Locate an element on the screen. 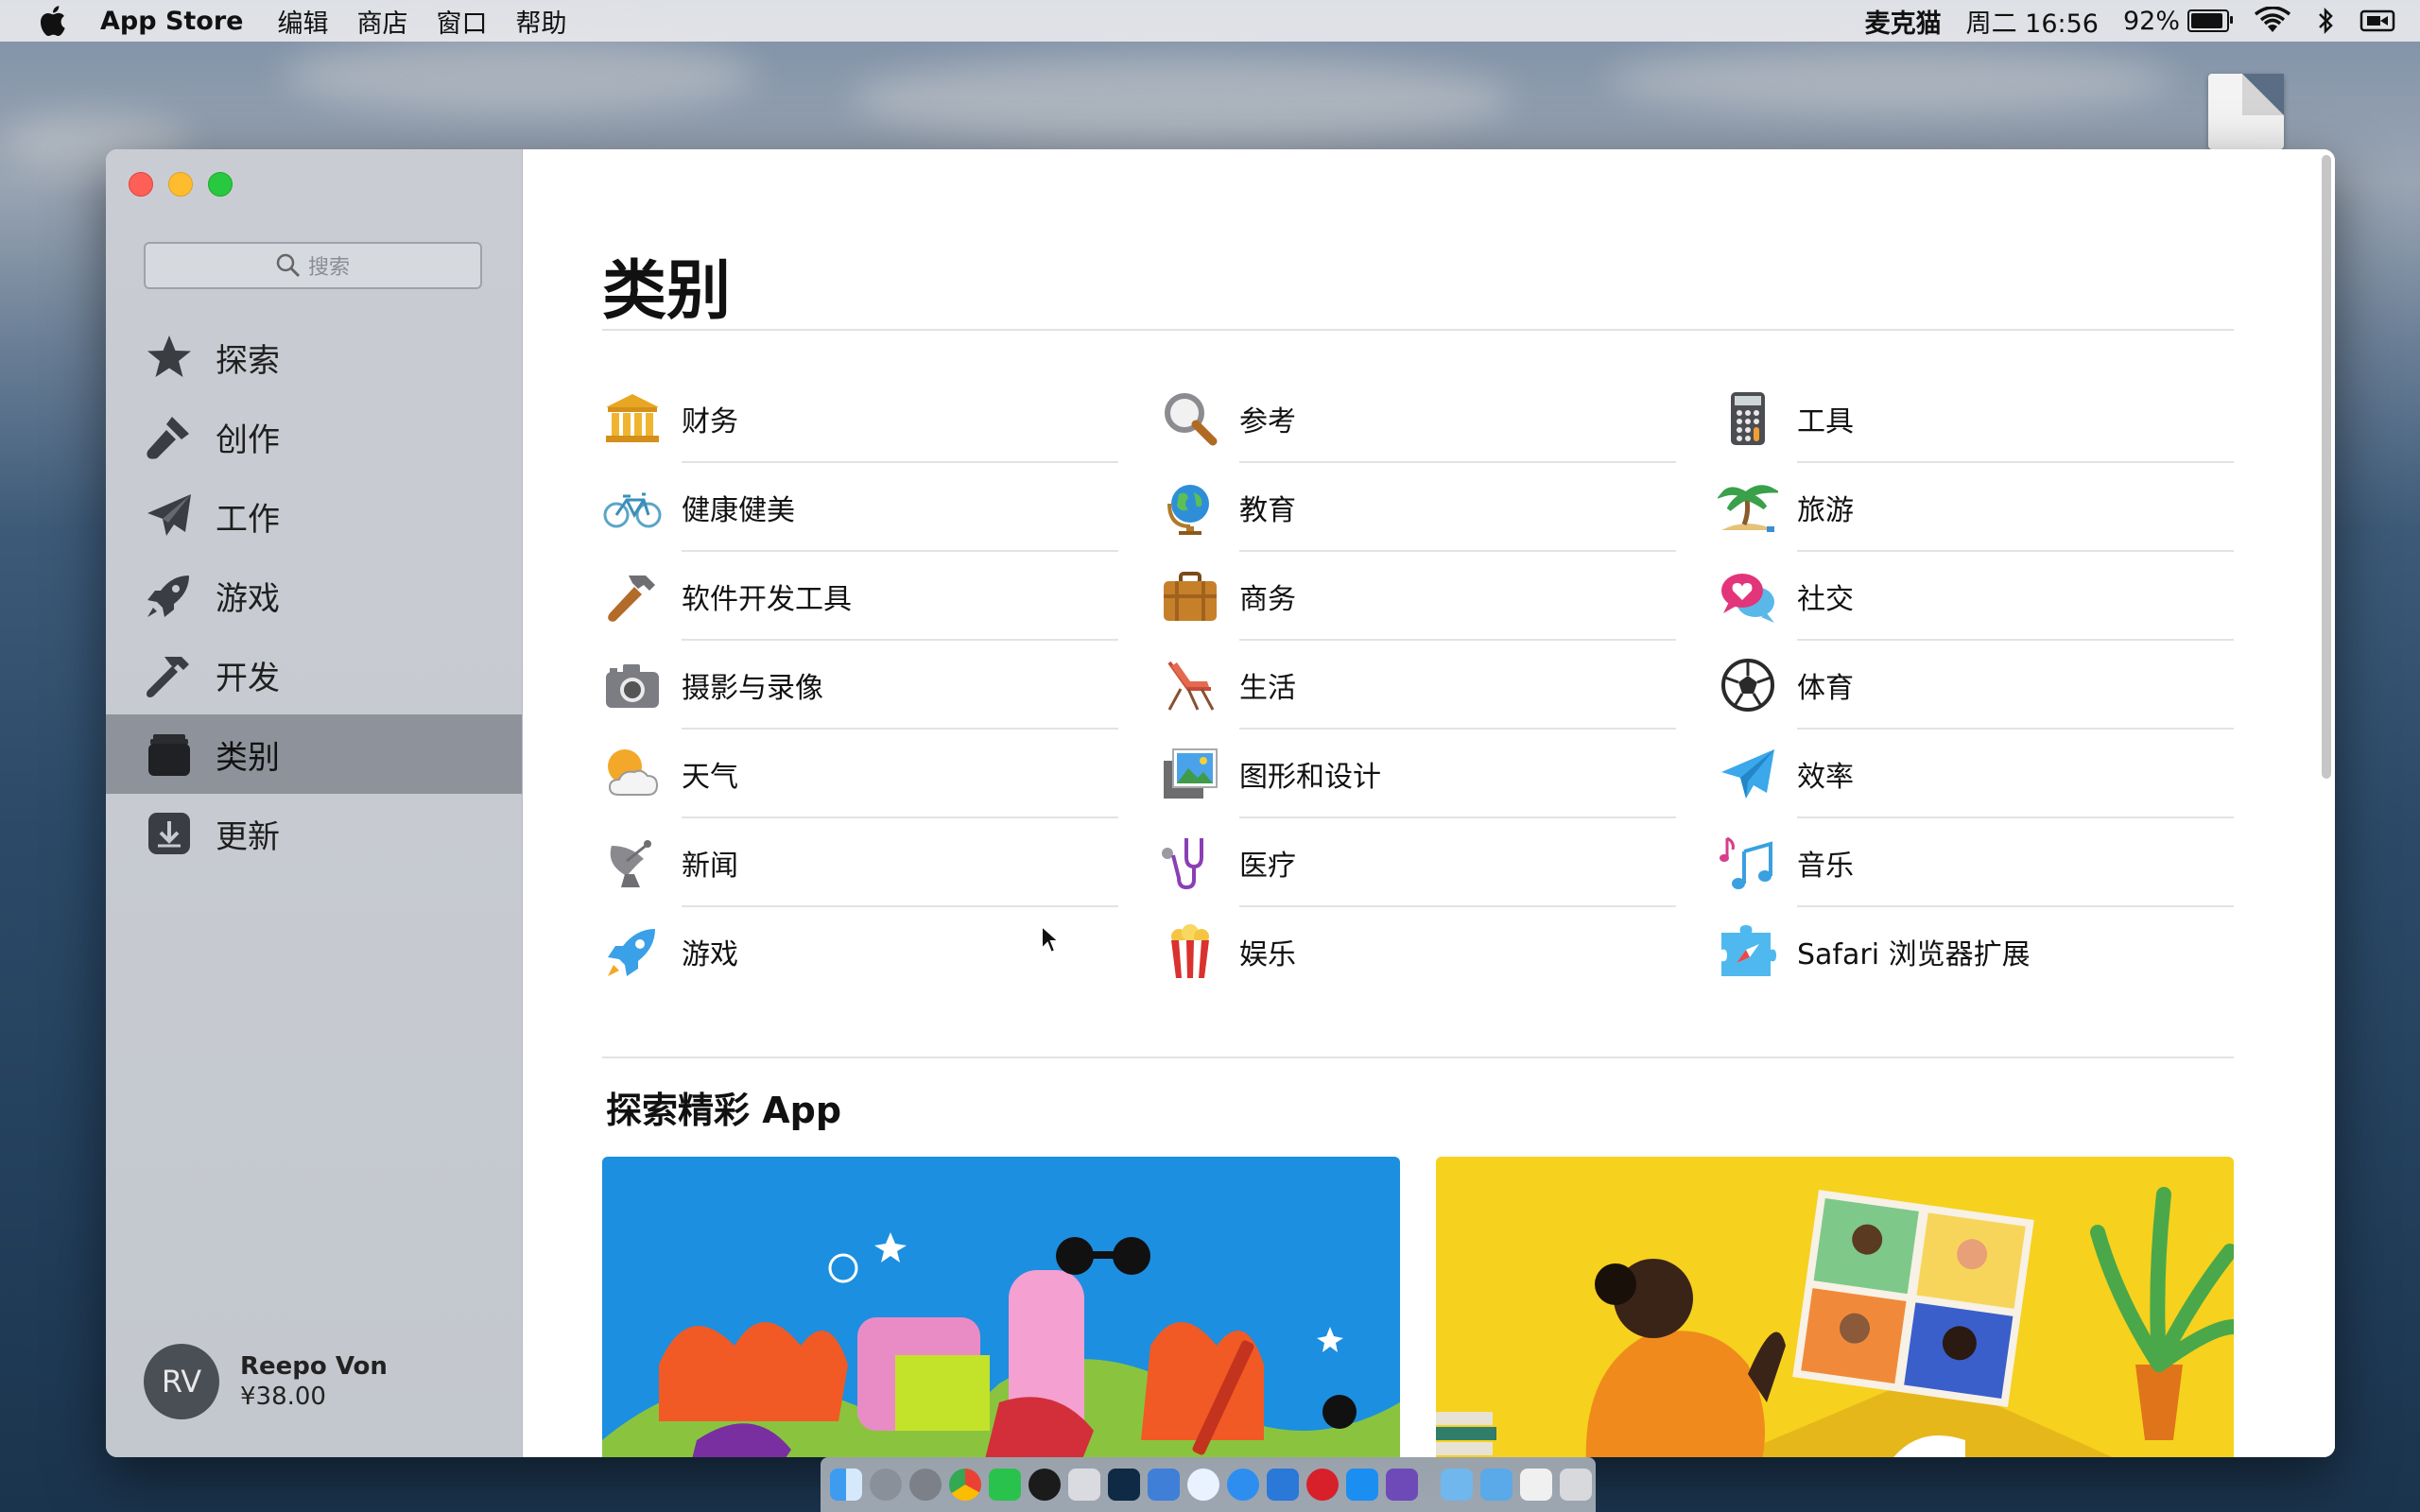 The height and width of the screenshot is (1512, 2420). category-finance: 财务 is located at coordinates (860, 418).